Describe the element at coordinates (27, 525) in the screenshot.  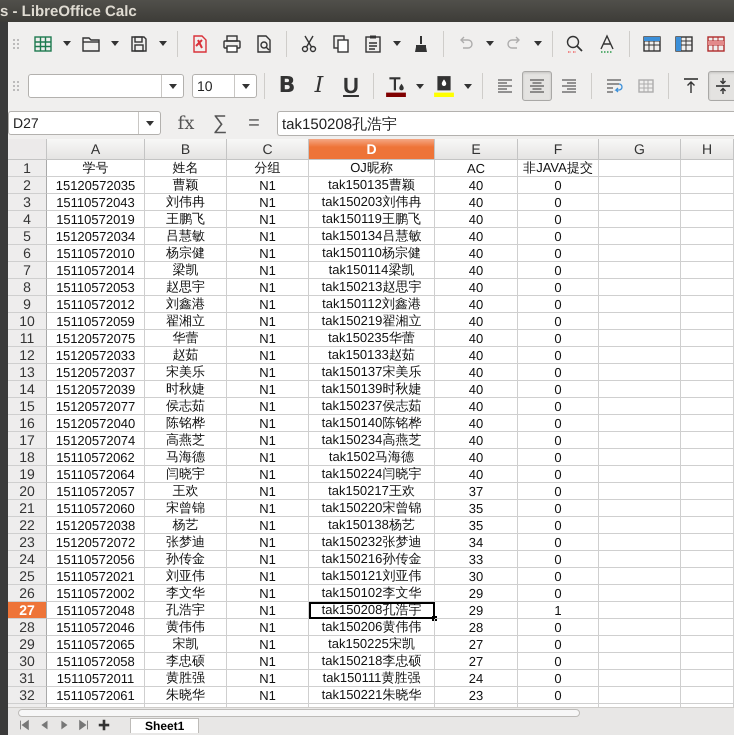
I see `row-header: 22` at that location.